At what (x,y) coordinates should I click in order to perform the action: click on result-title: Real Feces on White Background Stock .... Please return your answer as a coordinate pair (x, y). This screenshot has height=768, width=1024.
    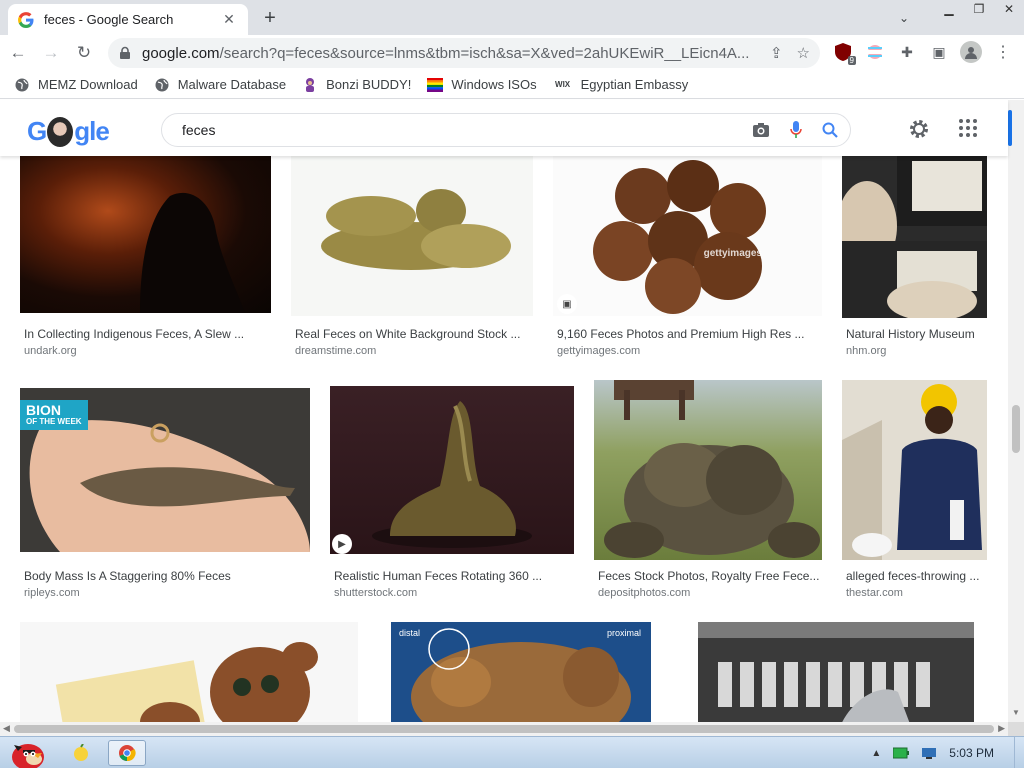
    Looking at the image, I should click on (414, 334).